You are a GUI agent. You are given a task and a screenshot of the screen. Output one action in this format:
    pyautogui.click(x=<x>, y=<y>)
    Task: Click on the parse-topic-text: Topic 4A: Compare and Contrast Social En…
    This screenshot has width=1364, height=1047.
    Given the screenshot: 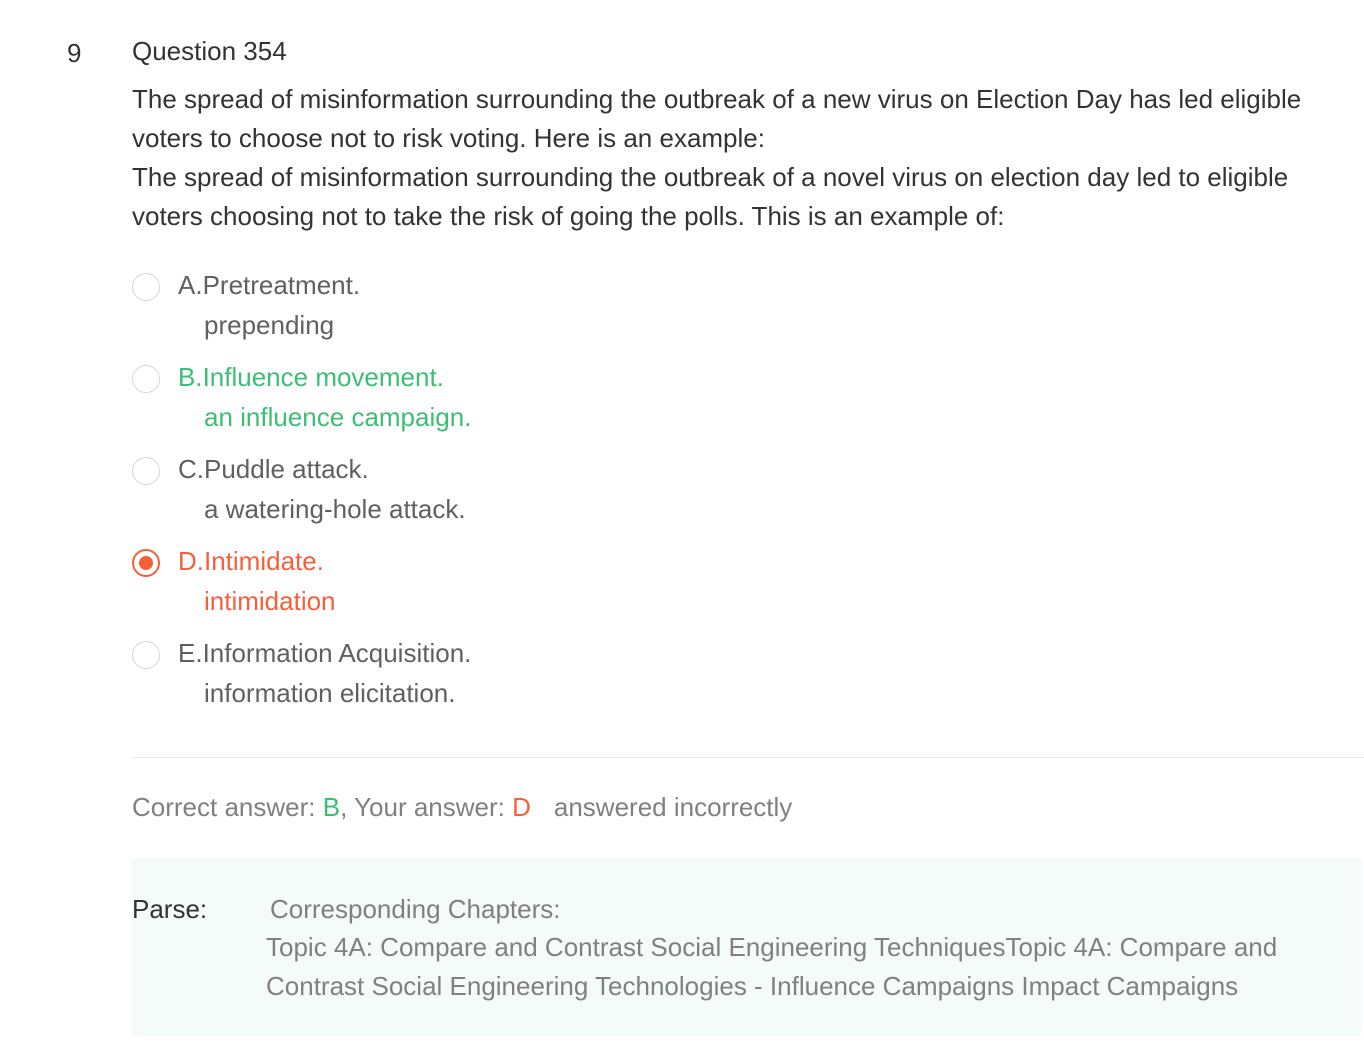 What is the action you would take?
    pyautogui.click(x=772, y=966)
    